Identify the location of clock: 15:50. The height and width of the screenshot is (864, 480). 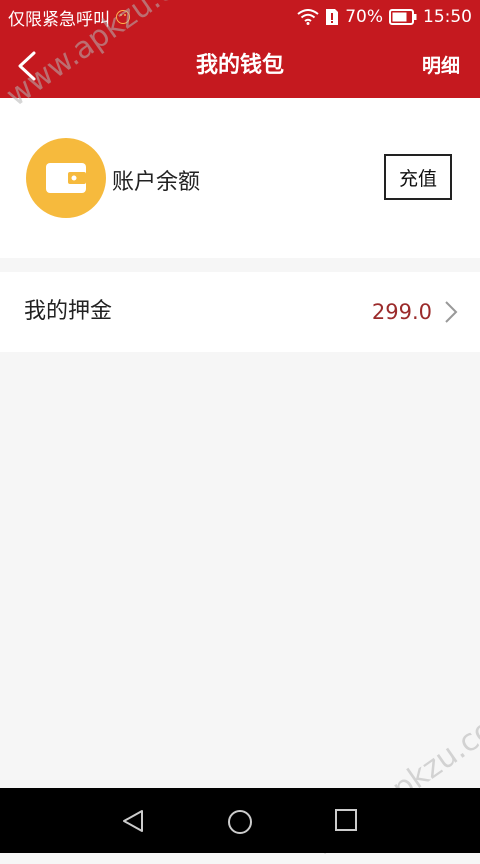
(447, 17).